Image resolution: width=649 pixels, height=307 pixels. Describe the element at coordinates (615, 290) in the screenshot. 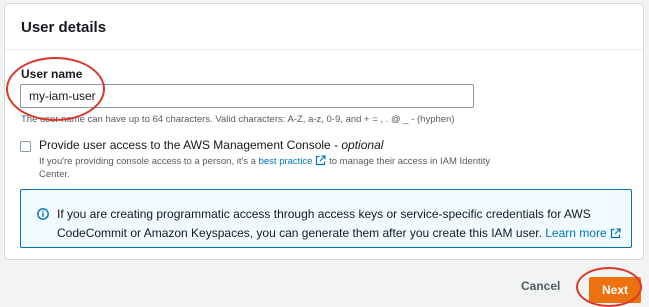

I see `next-button: Next` at that location.